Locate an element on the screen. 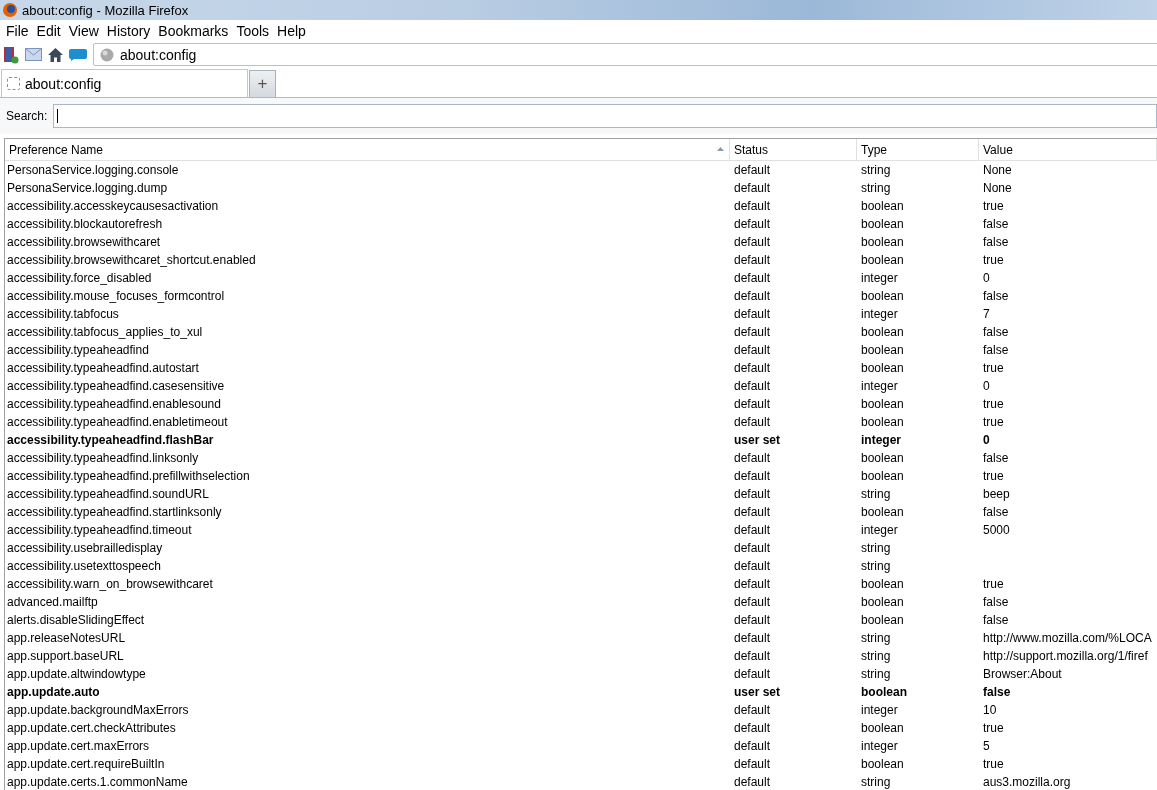 Image resolution: width=1157 pixels, height=790 pixels. menu-item: History is located at coordinates (128, 31).